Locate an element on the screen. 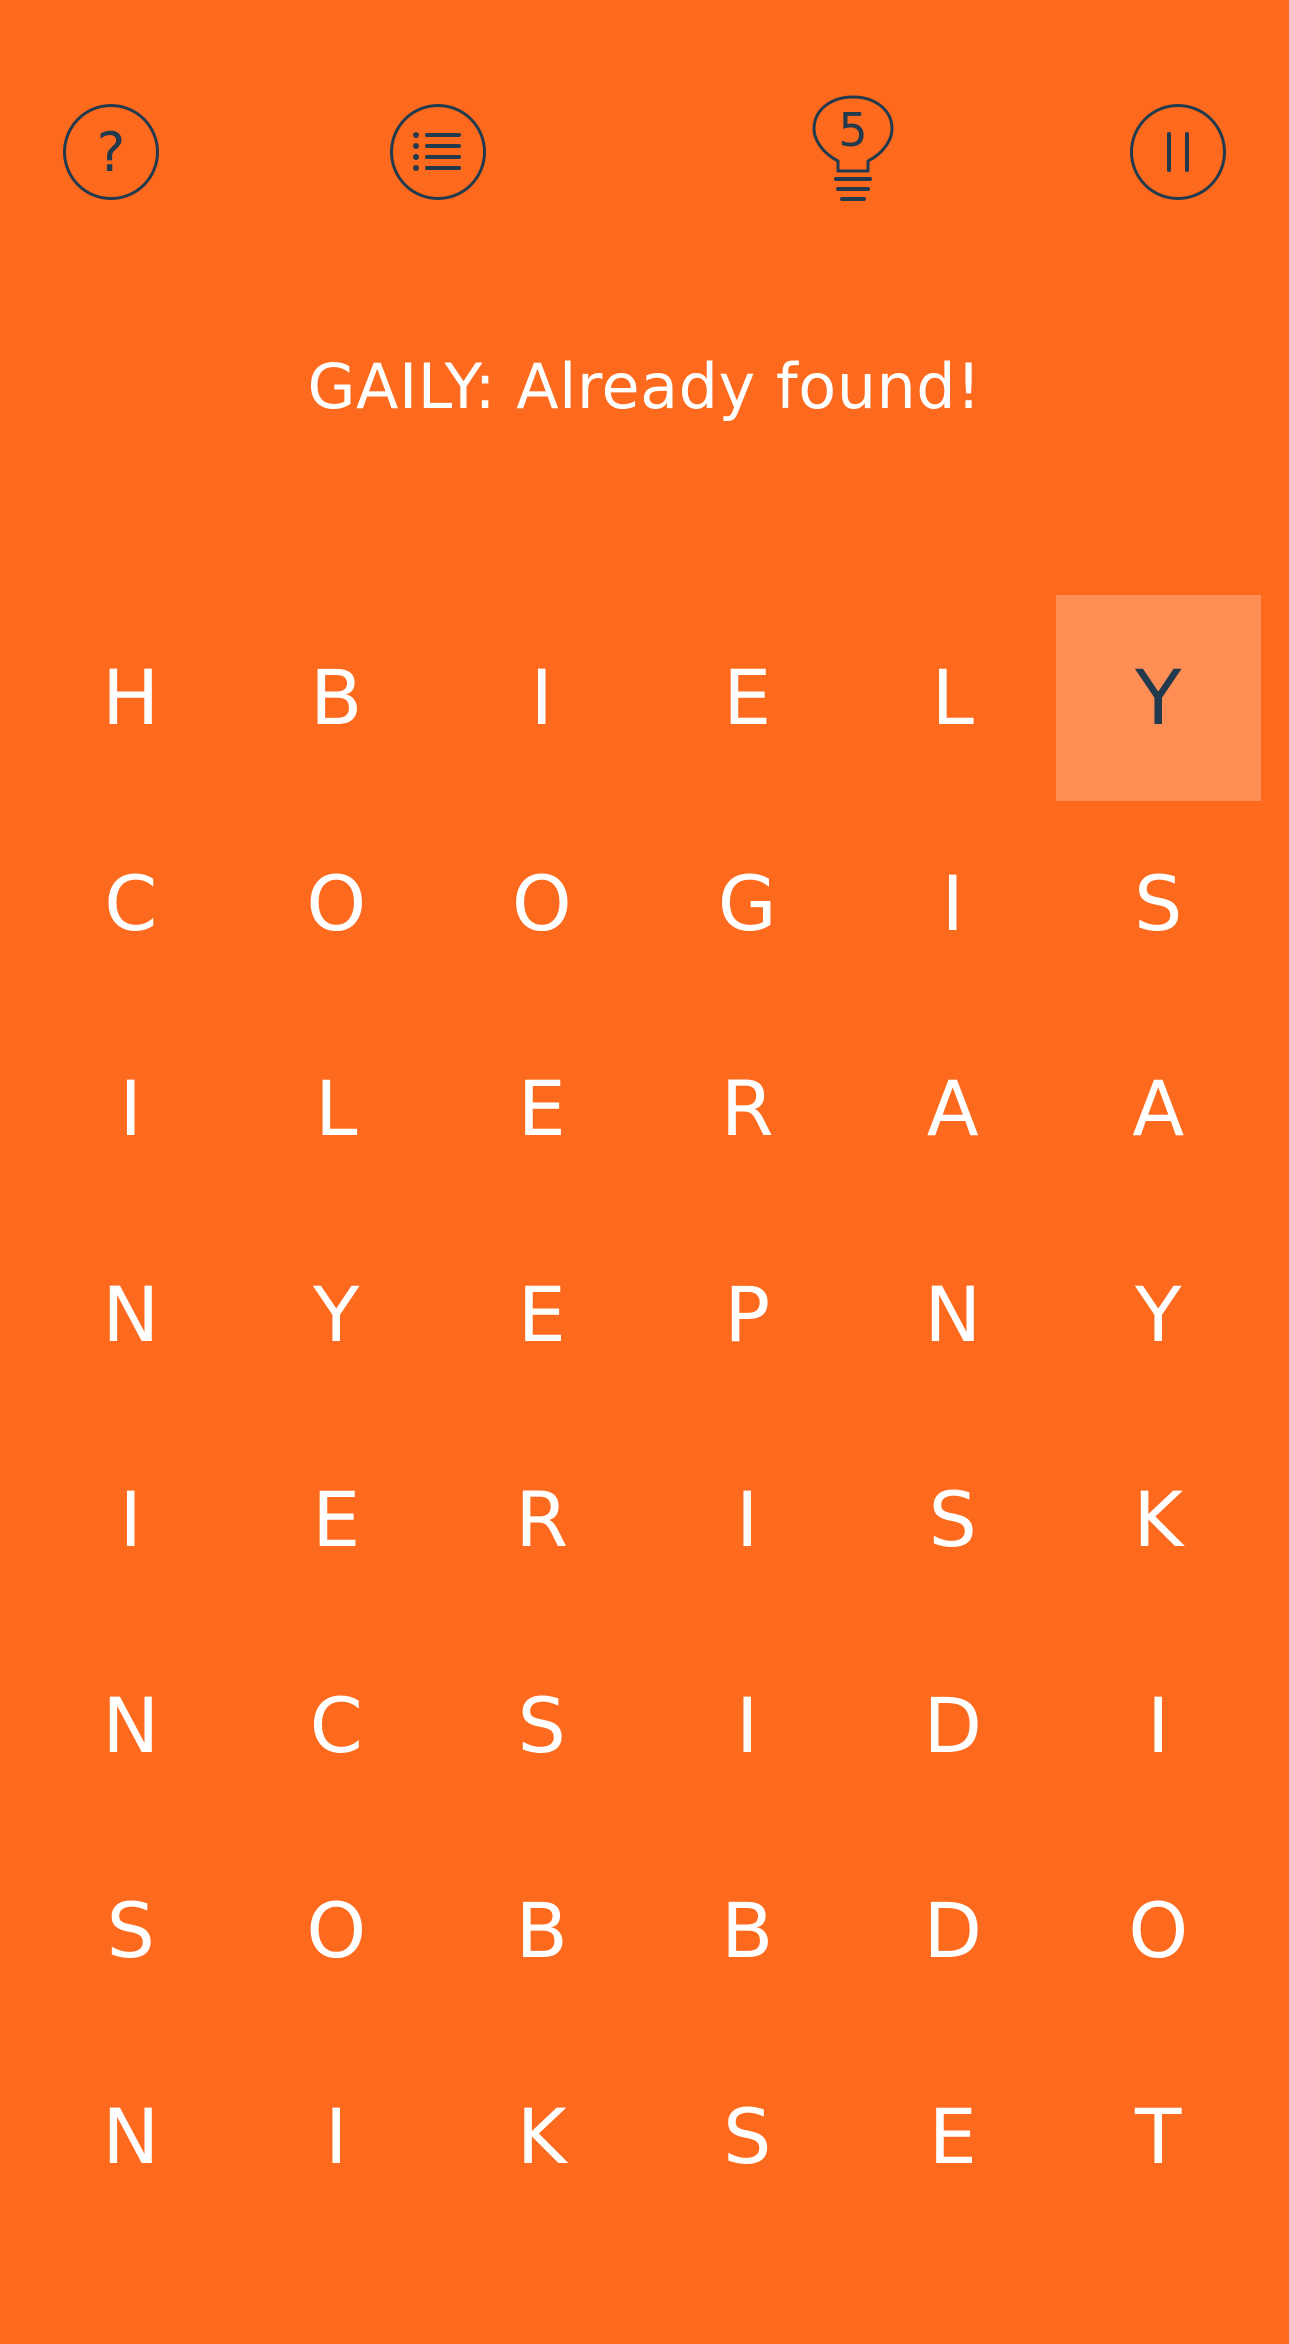 The width and height of the screenshot is (1289, 2344). list-icon is located at coordinates (437, 151).